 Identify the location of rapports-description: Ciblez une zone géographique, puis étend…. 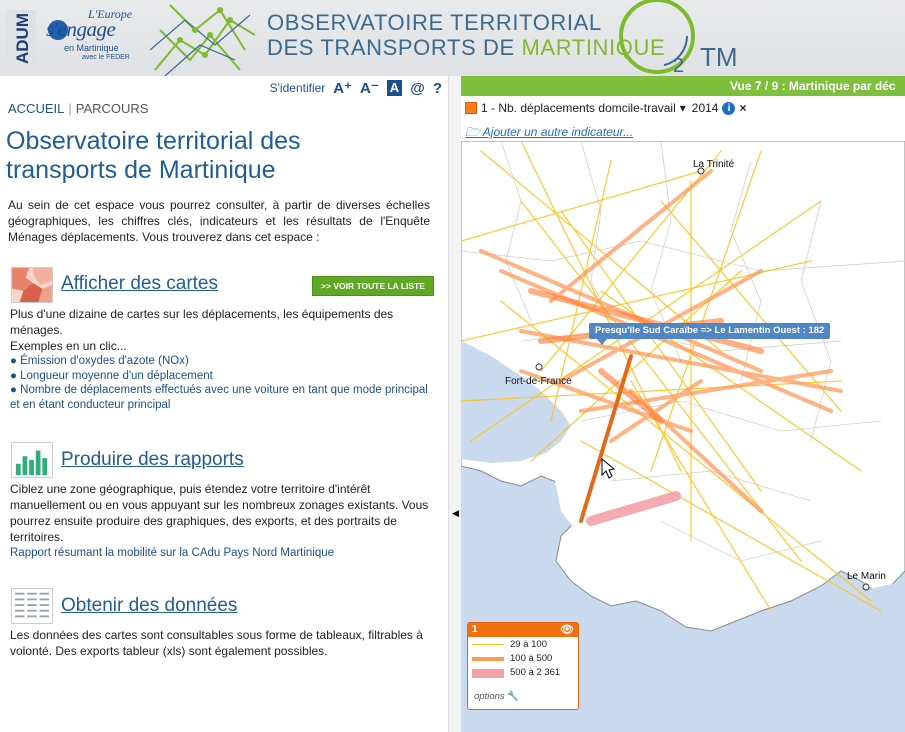
(220, 521).